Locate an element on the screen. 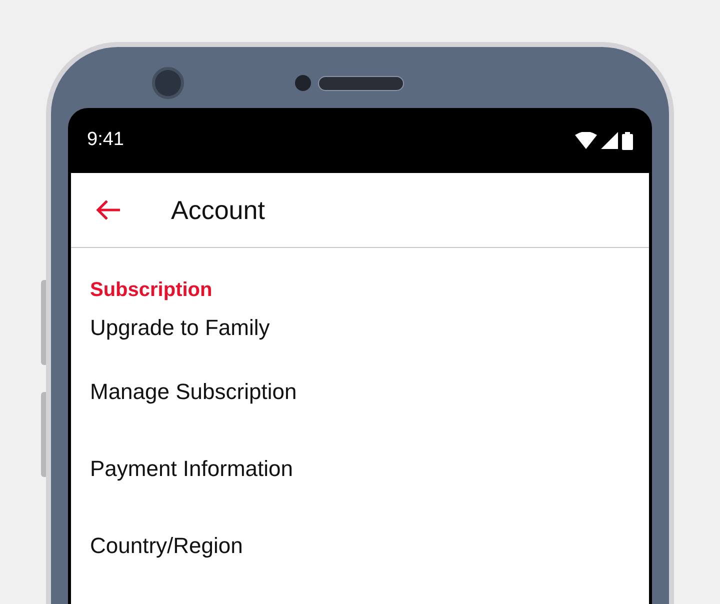 The height and width of the screenshot is (604, 720). settings-item: Country/Region is located at coordinates (360, 545).